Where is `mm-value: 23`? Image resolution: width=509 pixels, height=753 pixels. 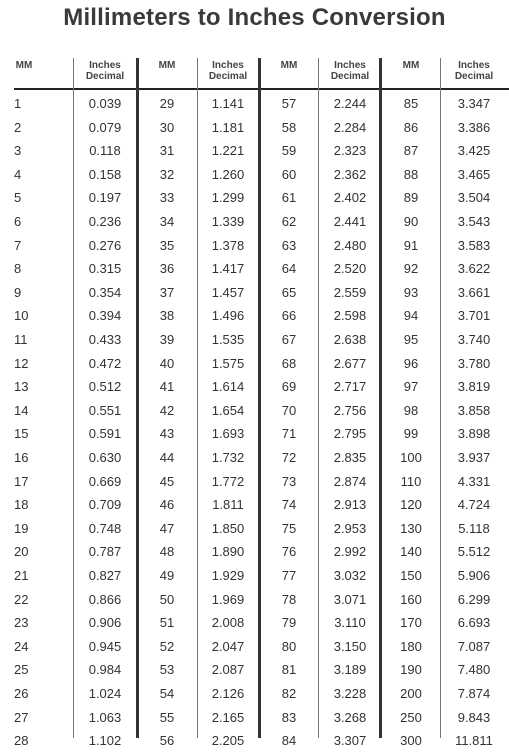 mm-value: 23 is located at coordinates (21, 623).